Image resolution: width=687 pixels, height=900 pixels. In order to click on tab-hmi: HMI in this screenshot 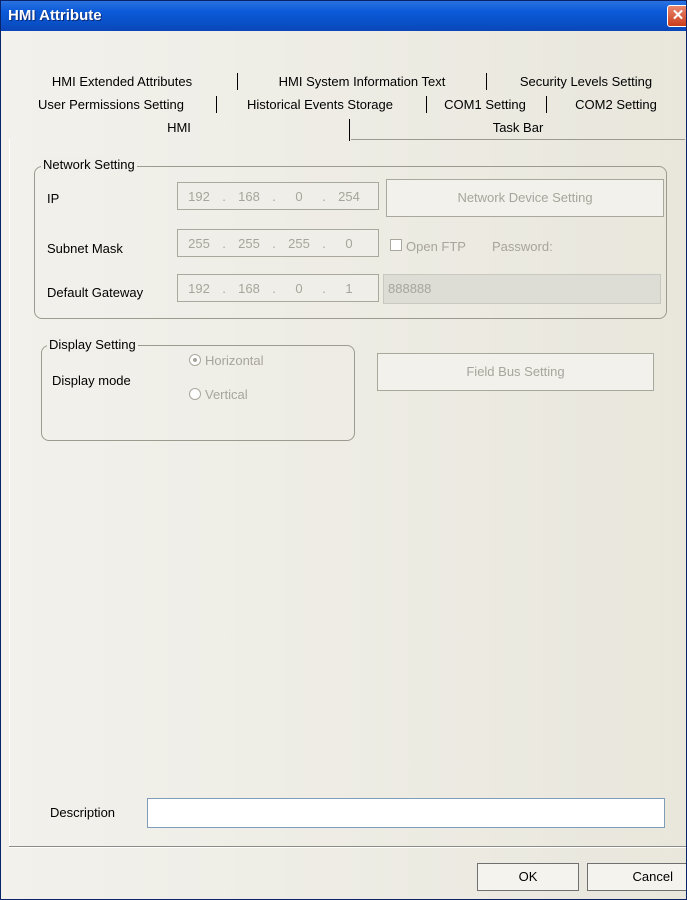, I will do `click(179, 127)`.